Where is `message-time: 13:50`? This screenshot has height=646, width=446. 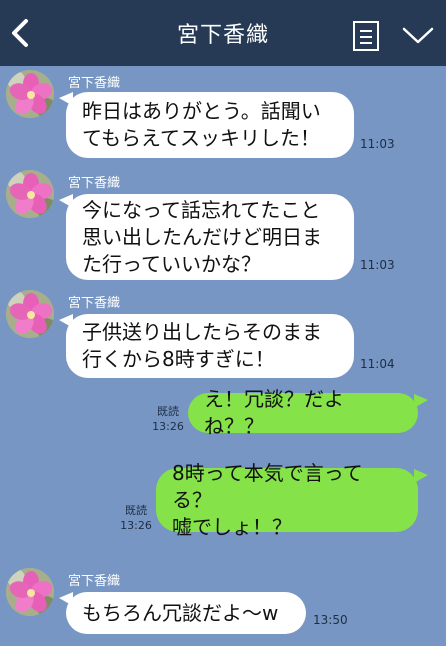
message-time: 13:50 is located at coordinates (330, 620).